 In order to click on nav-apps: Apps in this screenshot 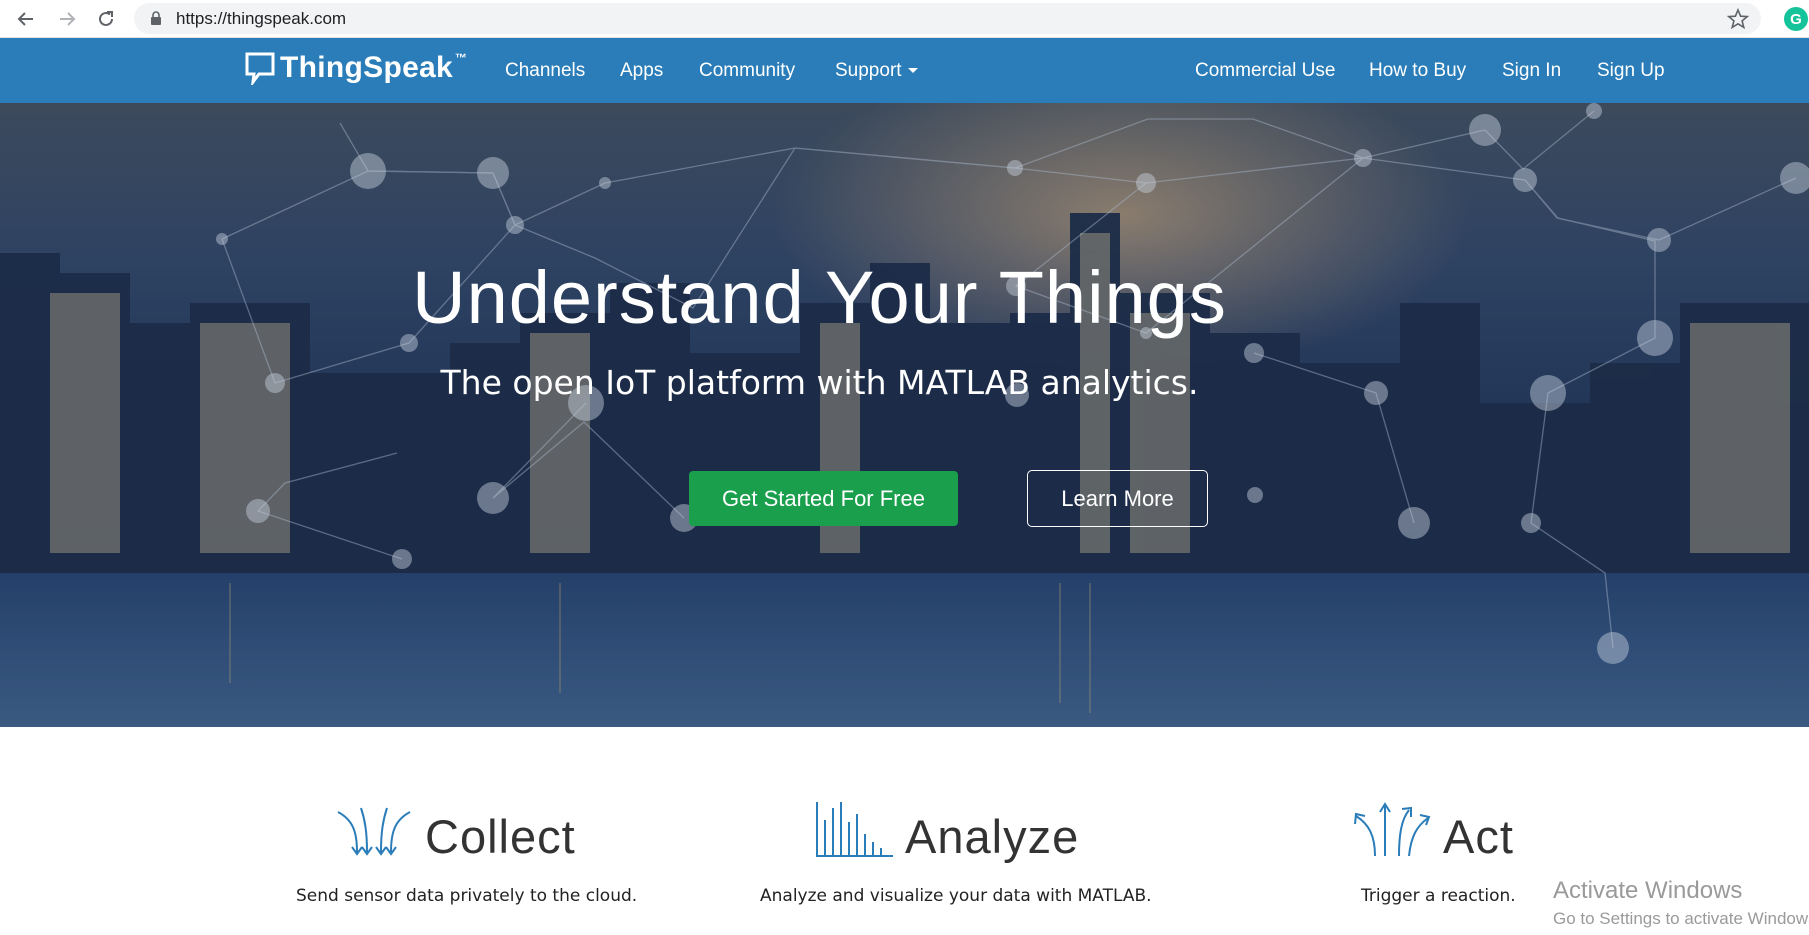, I will do `click(641, 71)`.